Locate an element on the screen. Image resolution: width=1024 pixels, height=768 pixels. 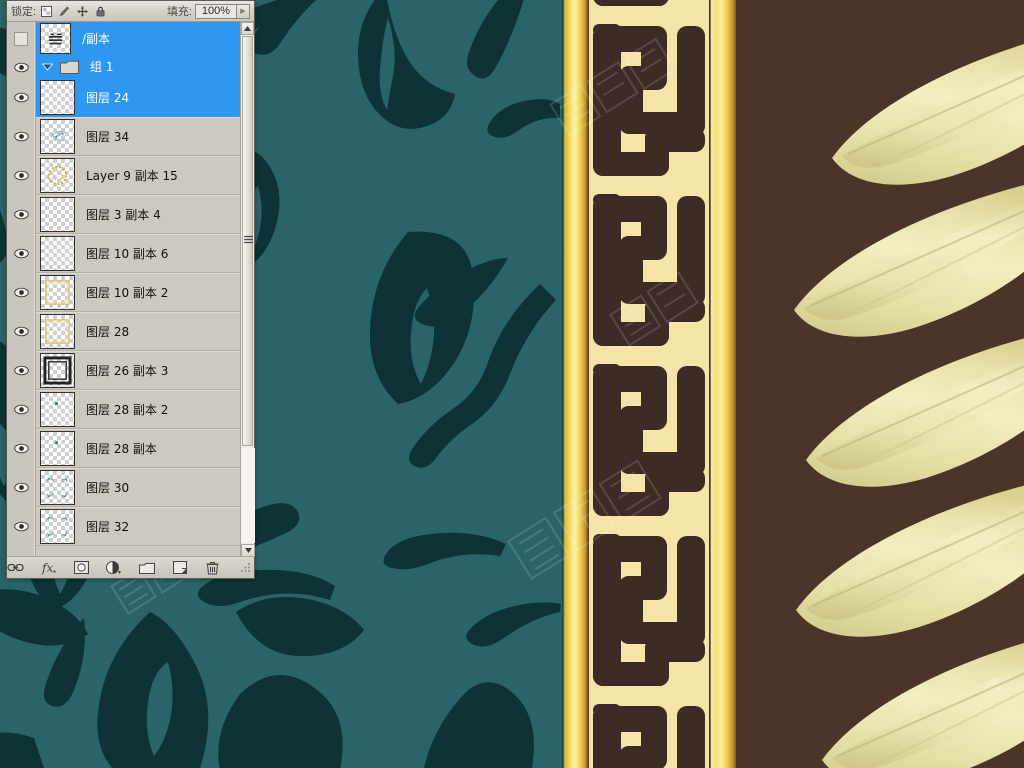
layer-row: 图层 10 副本 6 is located at coordinates (145, 253).